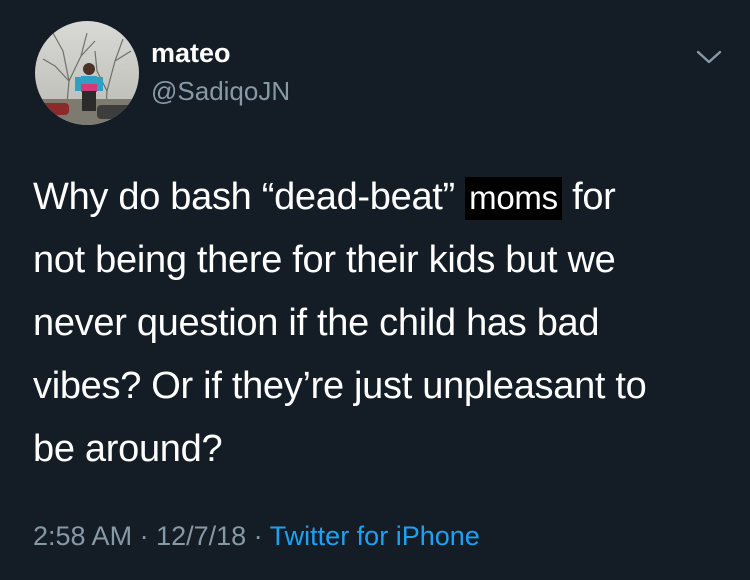 The image size is (750, 580). I want to click on tweet-source-link: Twitter for iPhone, so click(375, 536).